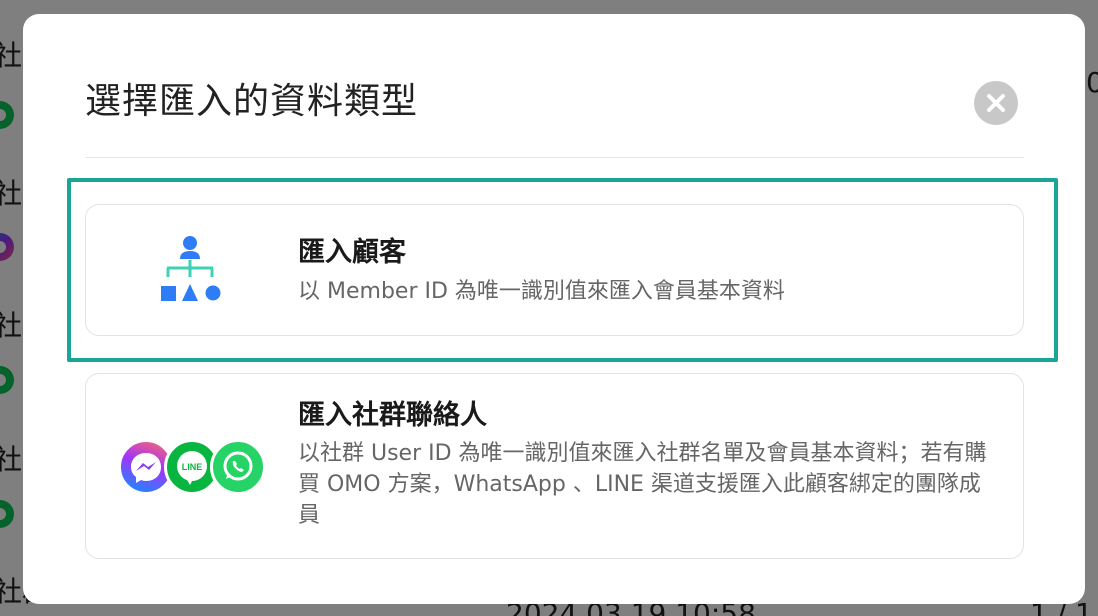 This screenshot has width=1098, height=616. What do you see at coordinates (352, 252) in the screenshot?
I see `option-title: 匯入顧客` at bounding box center [352, 252].